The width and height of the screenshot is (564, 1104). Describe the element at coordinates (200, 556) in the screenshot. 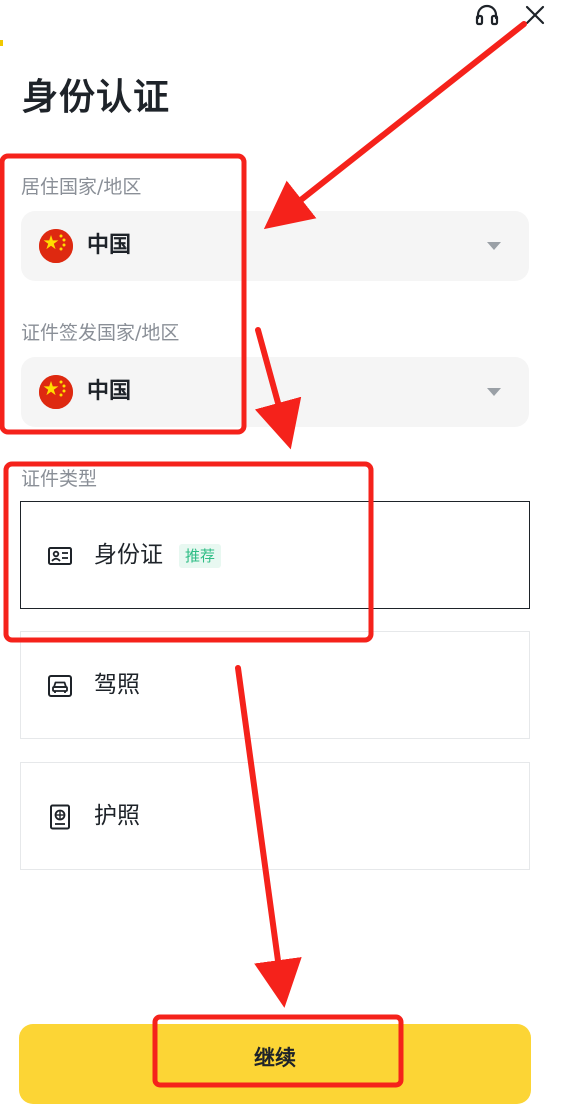

I see `recommended-badge: 推荐` at that location.